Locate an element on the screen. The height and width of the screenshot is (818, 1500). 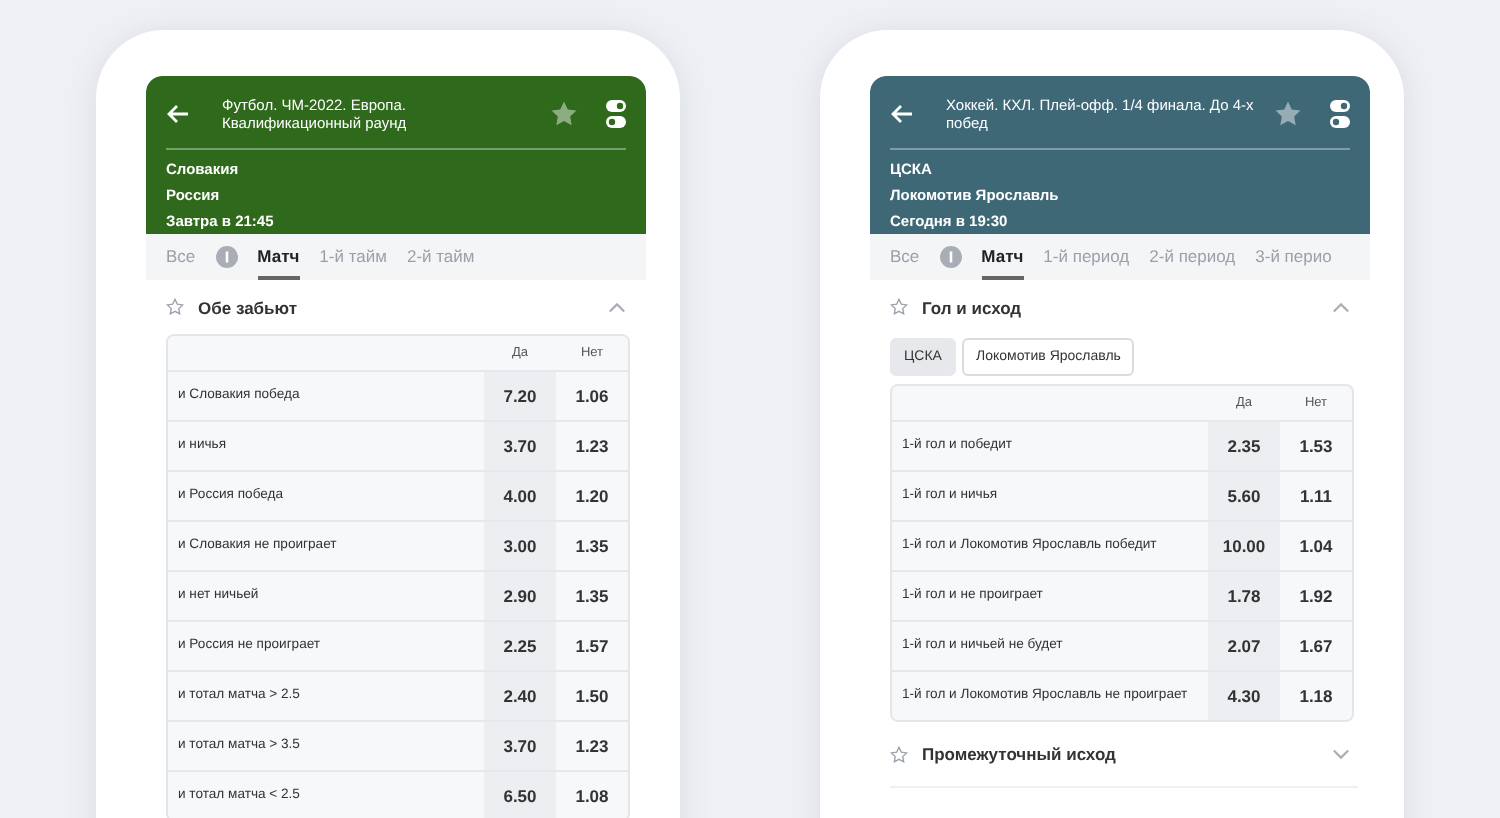
odds-cell: 2.25 is located at coordinates (520, 646).